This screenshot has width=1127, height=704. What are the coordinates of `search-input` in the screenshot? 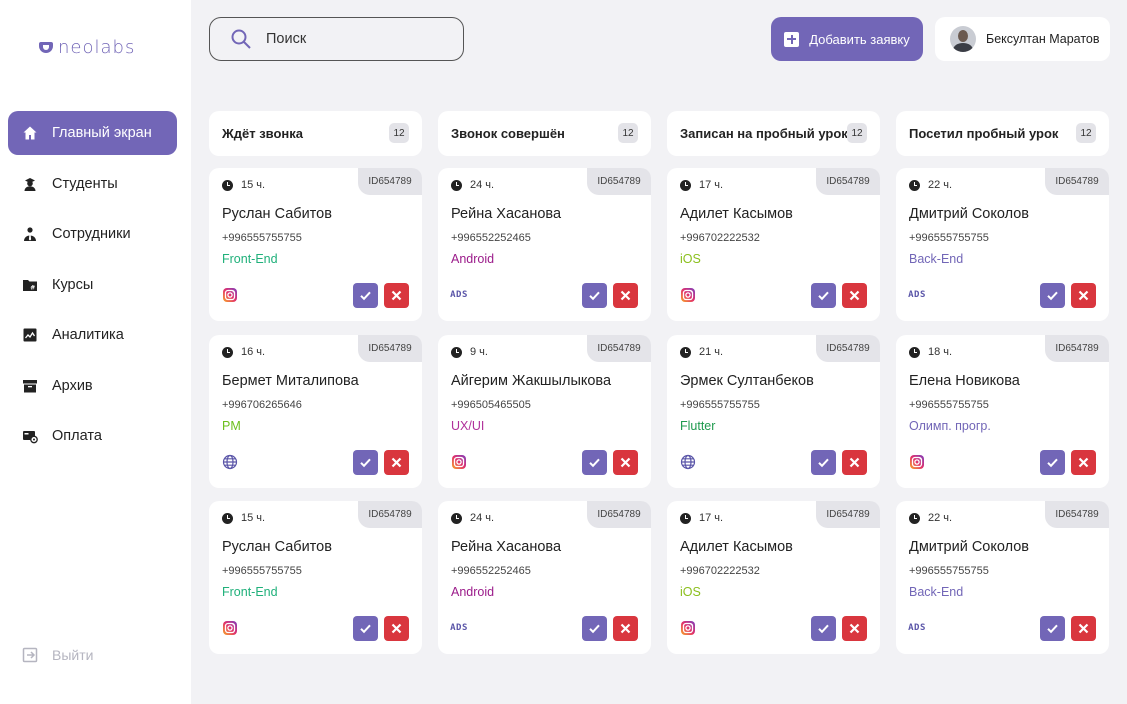 It's located at (351, 39).